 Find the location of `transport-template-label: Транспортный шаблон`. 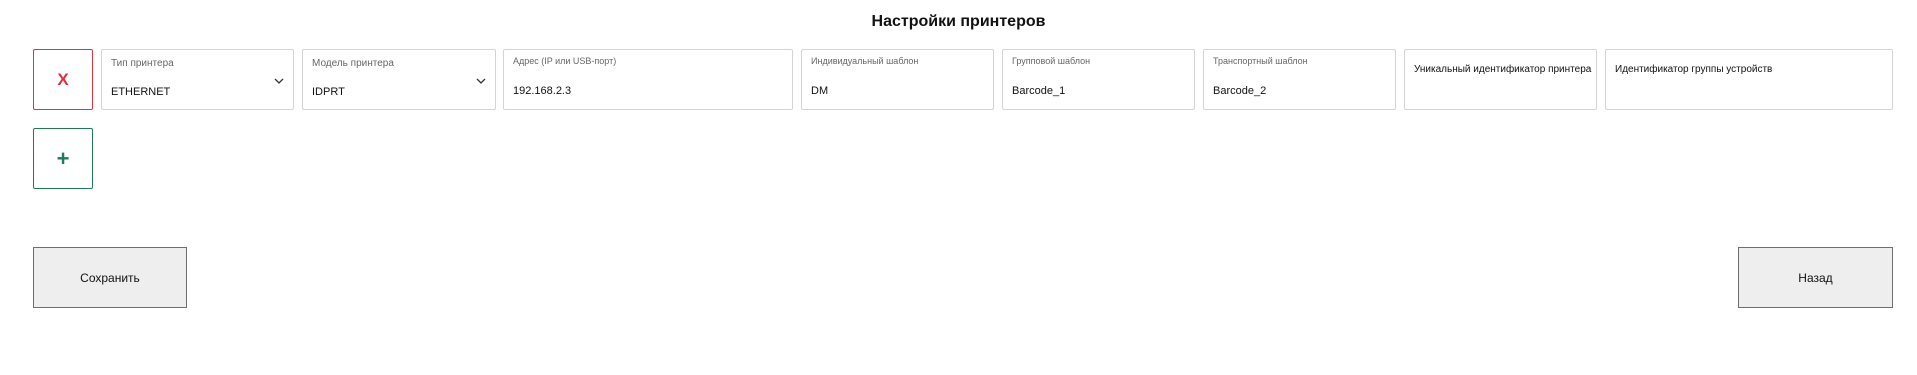

transport-template-label: Транспортный шаблон is located at coordinates (1260, 61).